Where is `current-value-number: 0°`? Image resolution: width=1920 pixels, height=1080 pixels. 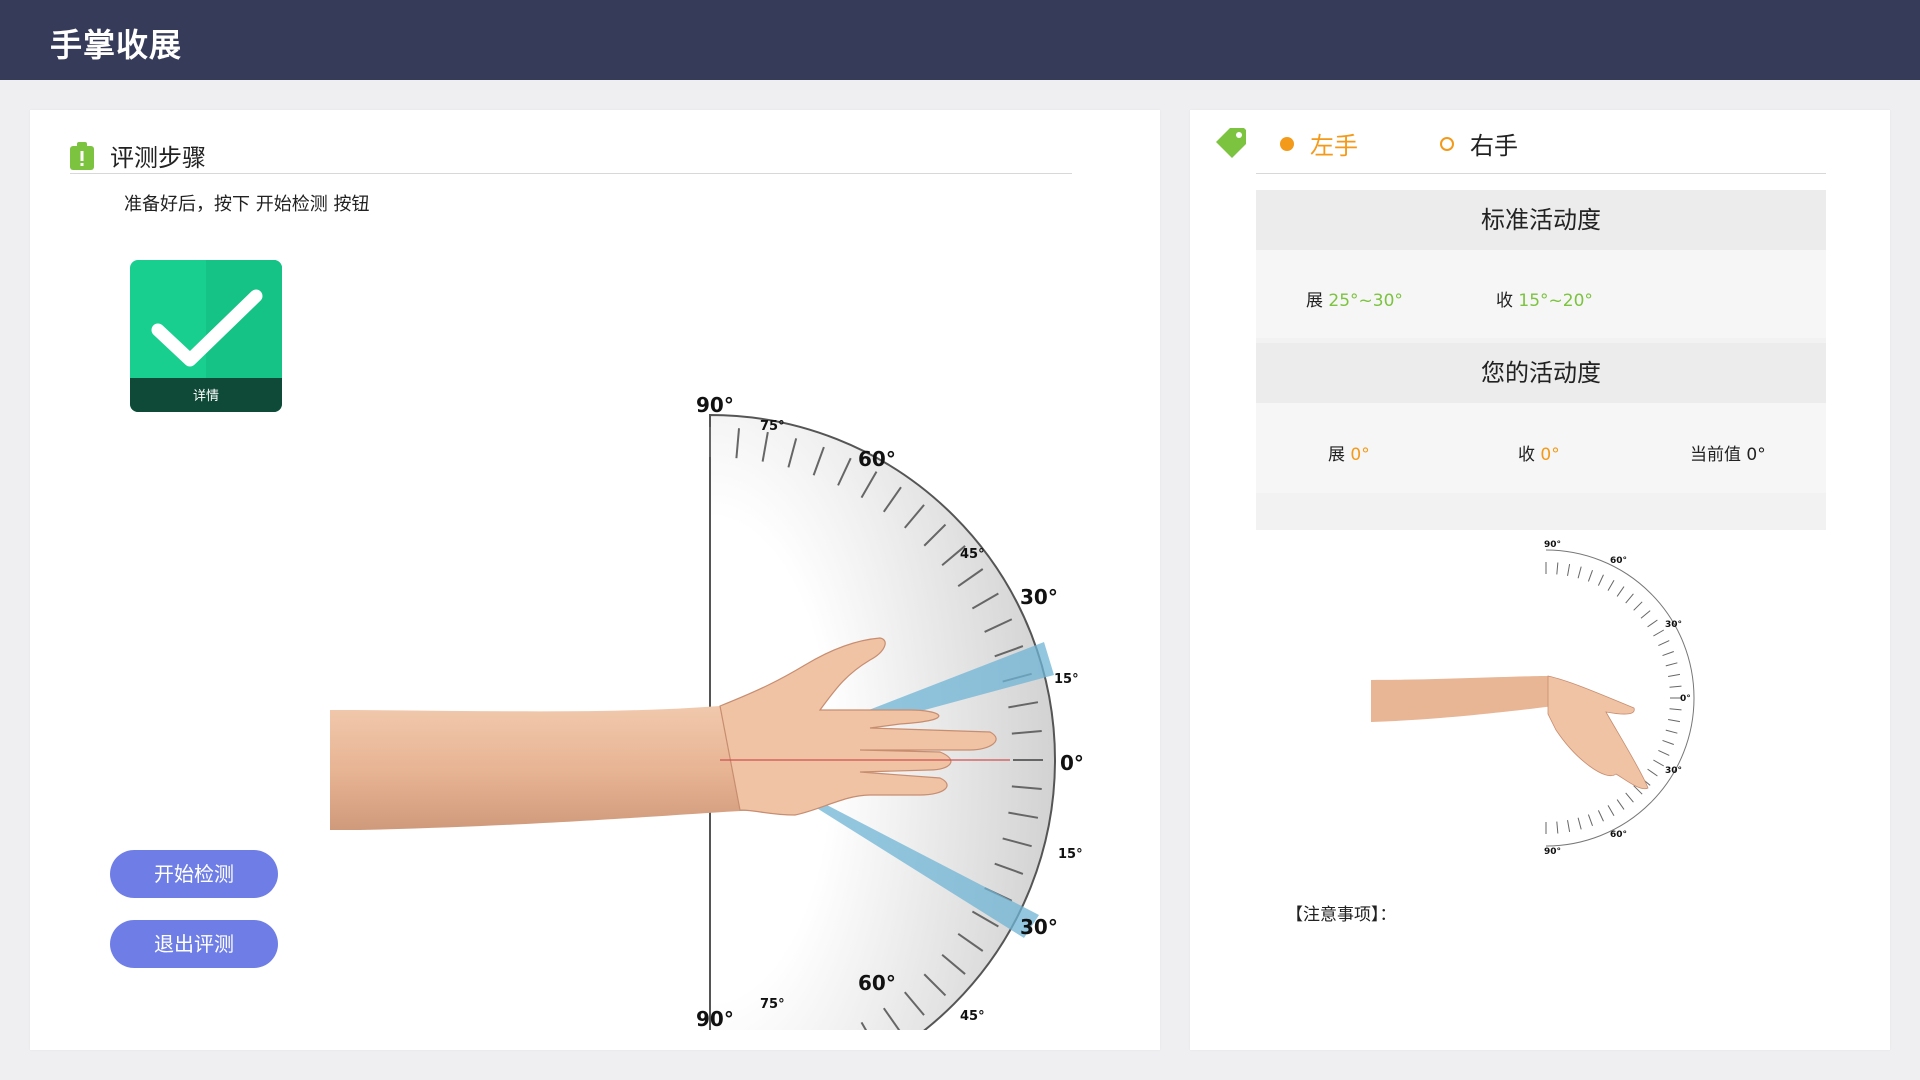 current-value-number: 0° is located at coordinates (1756, 455).